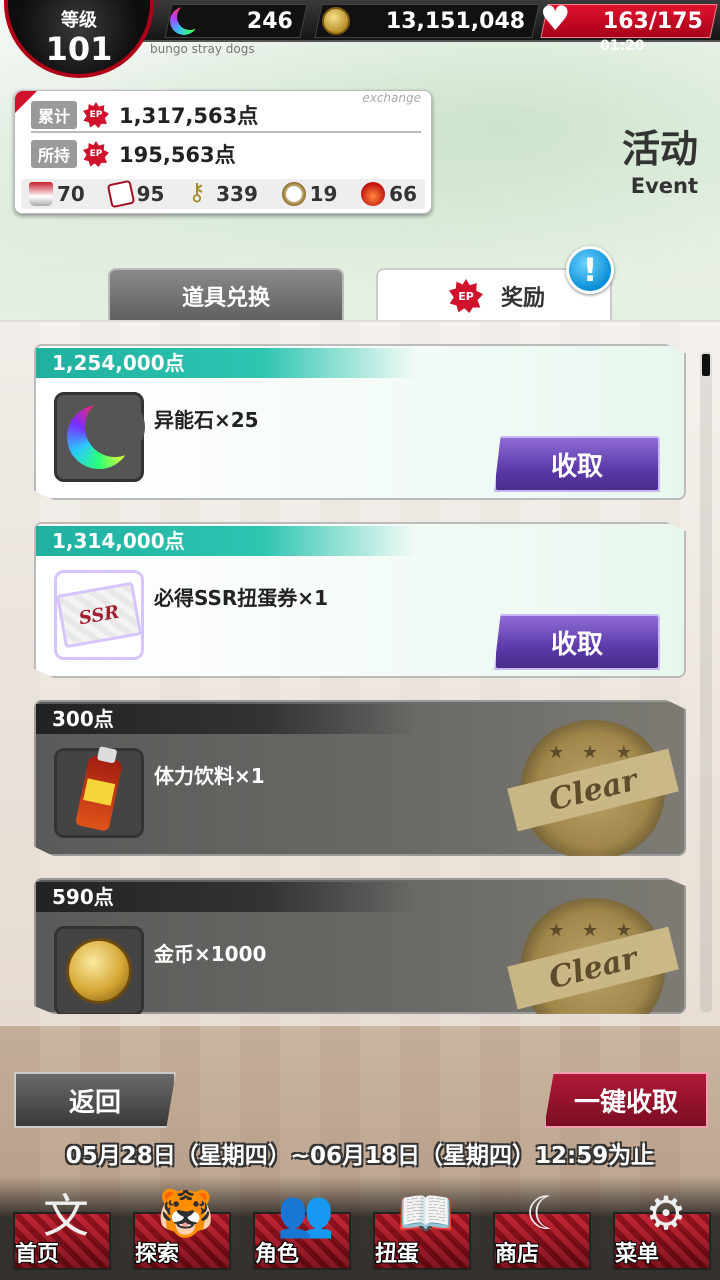 The height and width of the screenshot is (1280, 720). What do you see at coordinates (180, 1228) in the screenshot?
I see `nav-explore: 🐯 探索` at bounding box center [180, 1228].